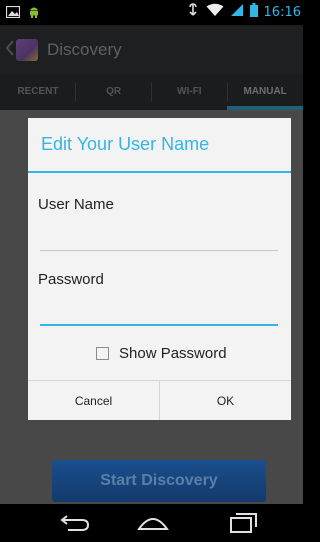 Image resolution: width=320 pixels, height=542 pixels. What do you see at coordinates (76, 204) in the screenshot?
I see `username-label: User Name` at bounding box center [76, 204].